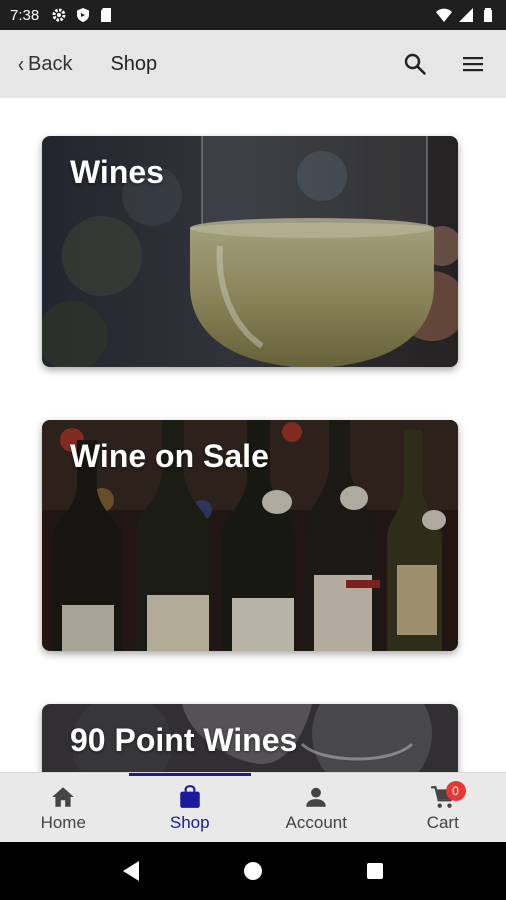 This screenshot has height=900, width=506. What do you see at coordinates (444, 64) in the screenshot?
I see `app-bar-actions` at bounding box center [444, 64].